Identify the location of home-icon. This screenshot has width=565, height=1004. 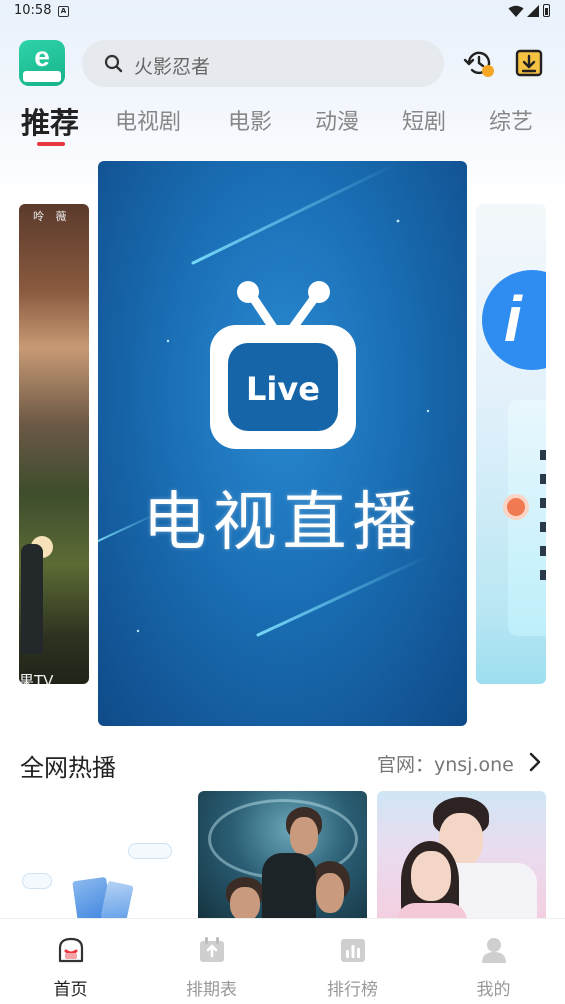
(71, 950).